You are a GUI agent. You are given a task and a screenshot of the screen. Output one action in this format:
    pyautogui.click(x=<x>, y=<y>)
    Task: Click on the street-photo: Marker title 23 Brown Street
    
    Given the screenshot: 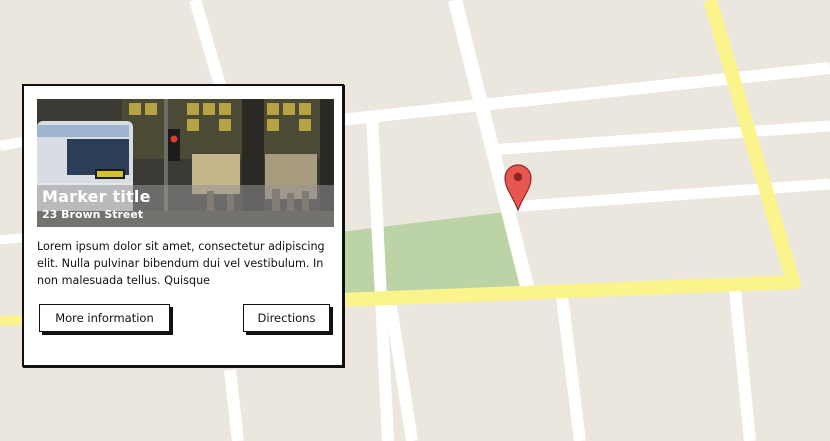 What is the action you would take?
    pyautogui.click(x=185, y=163)
    